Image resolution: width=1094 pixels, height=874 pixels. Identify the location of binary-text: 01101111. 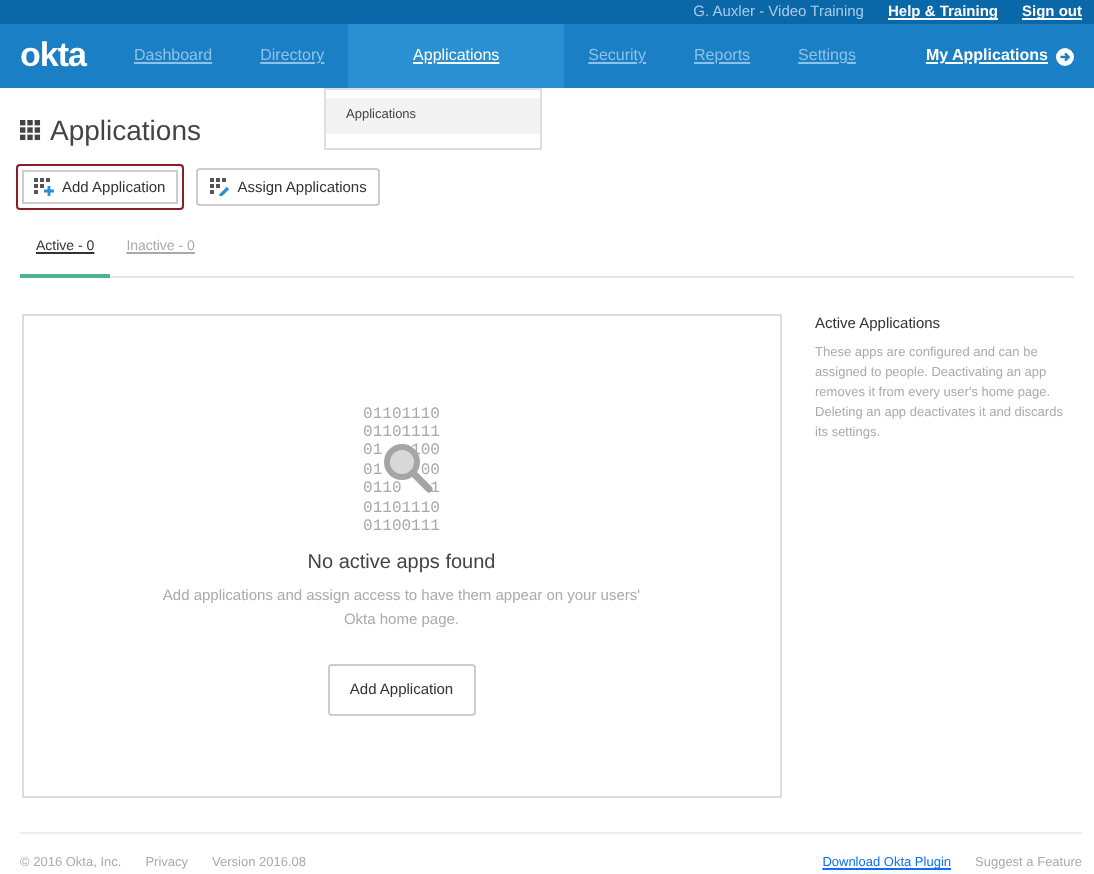
(401, 433).